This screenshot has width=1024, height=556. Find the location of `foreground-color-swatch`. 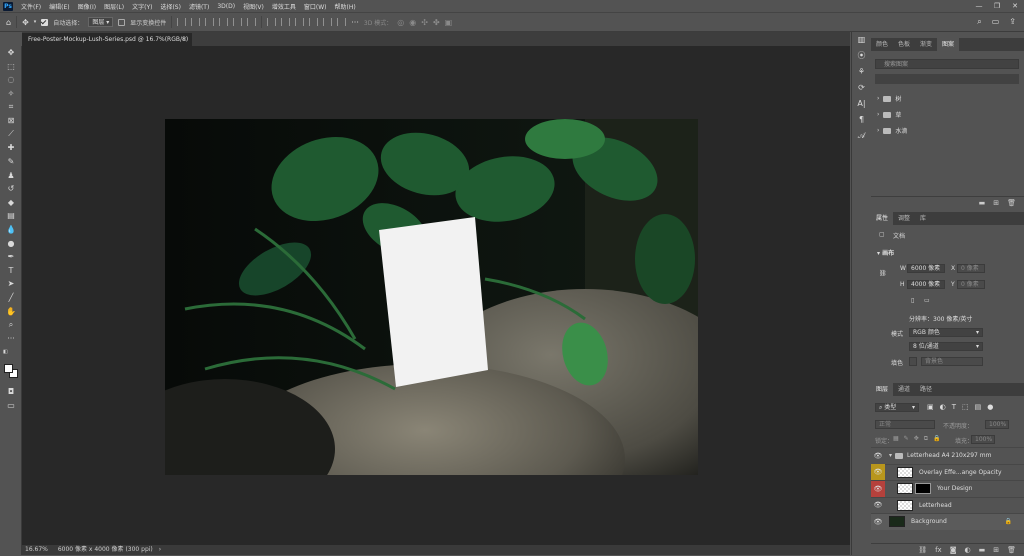

foreground-color-swatch is located at coordinates (8, 368).